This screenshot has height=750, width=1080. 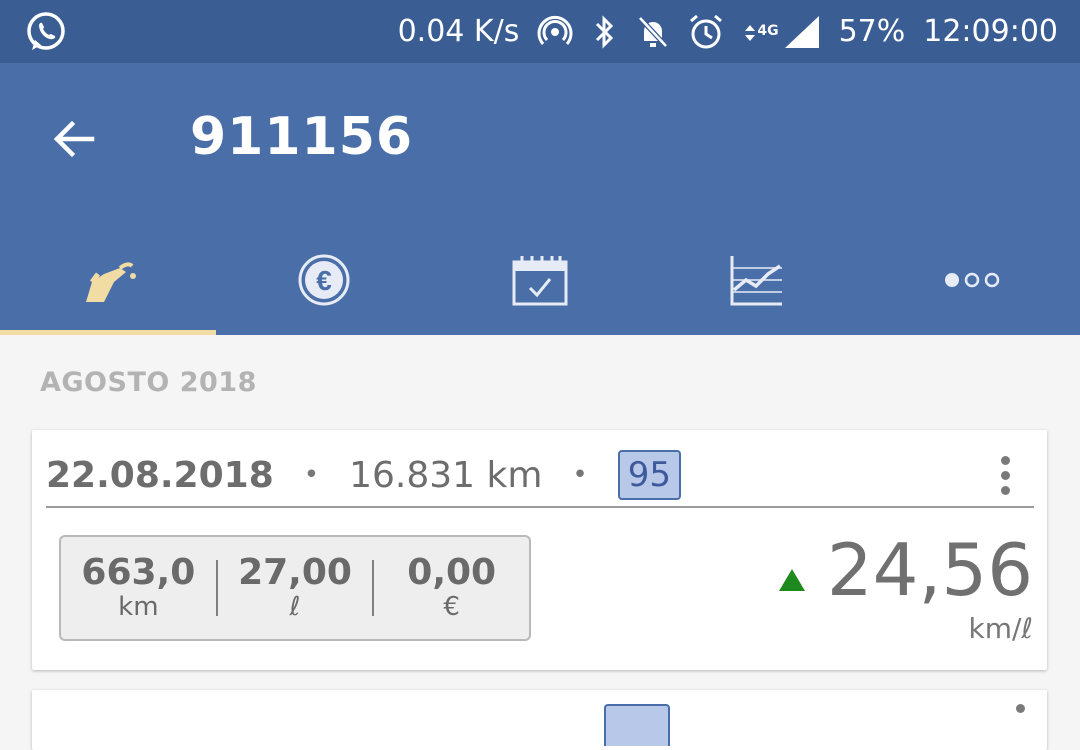 I want to click on section-header: AGOSTO 2018, so click(x=148, y=382).